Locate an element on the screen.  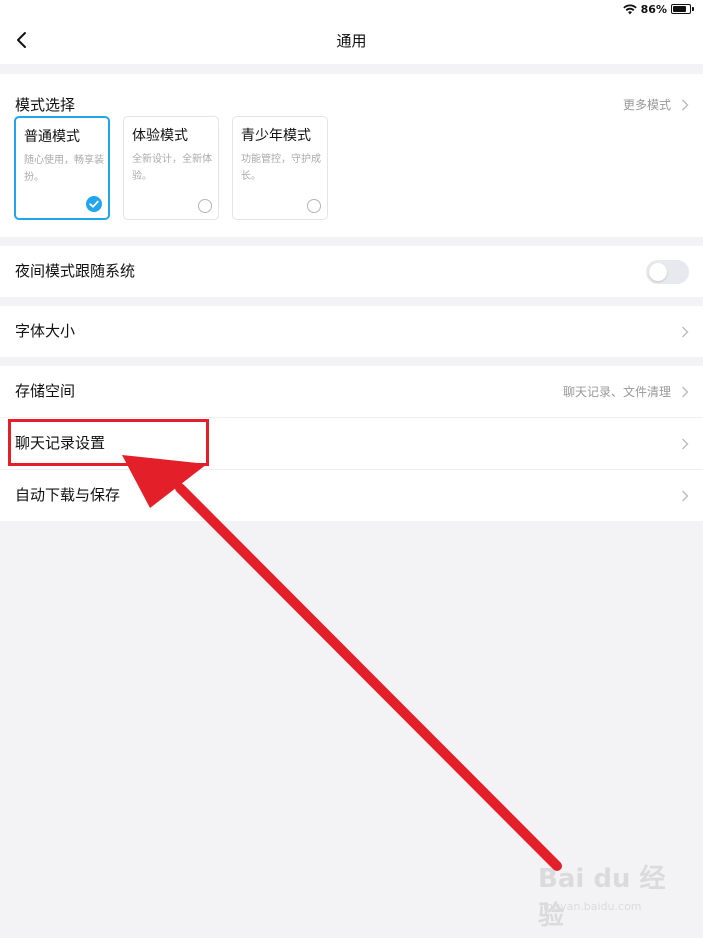
night-mode-toggle is located at coordinates (667, 272).